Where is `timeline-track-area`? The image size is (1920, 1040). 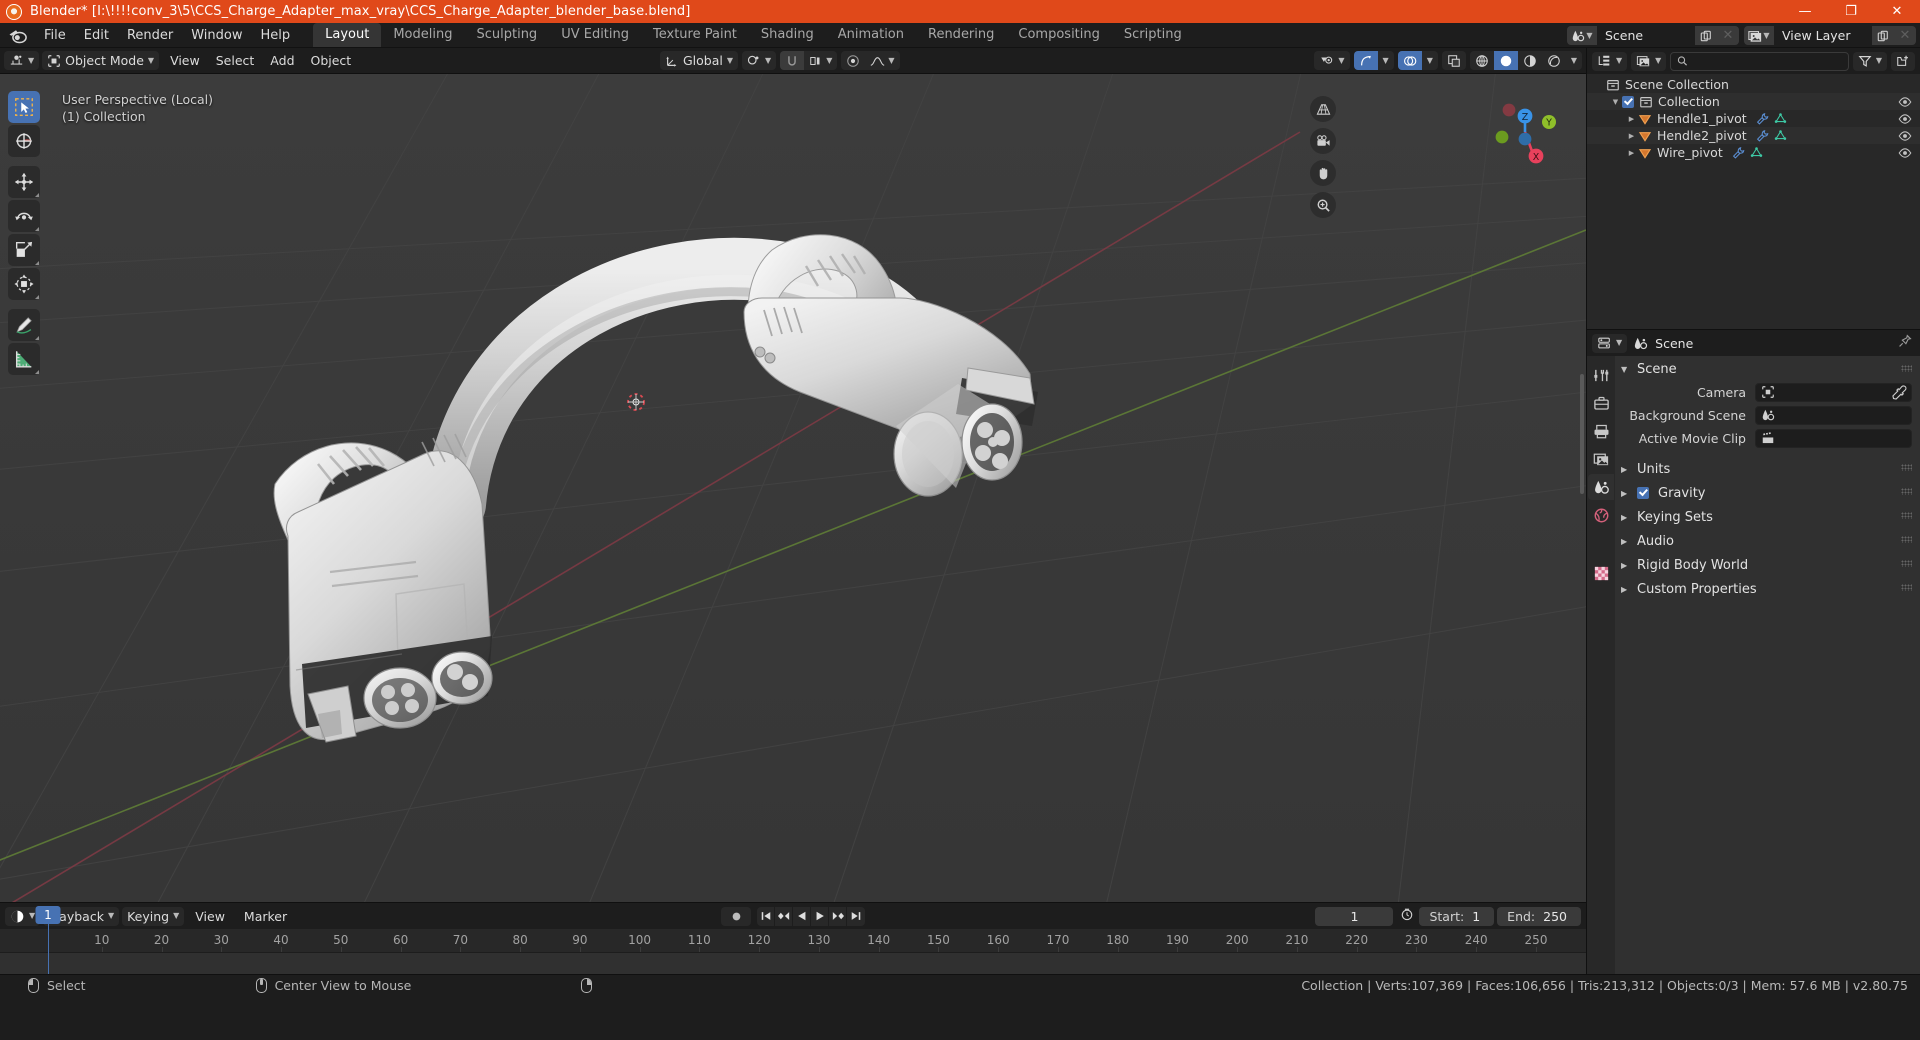
timeline-track-area is located at coordinates (793, 963).